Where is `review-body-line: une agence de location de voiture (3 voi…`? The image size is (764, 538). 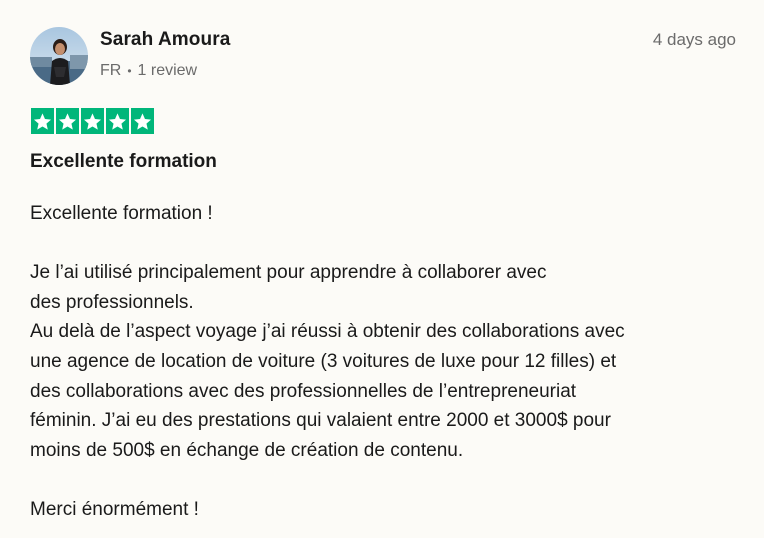
review-body-line: une agence de location de voiture (3 voi… is located at coordinates (323, 361).